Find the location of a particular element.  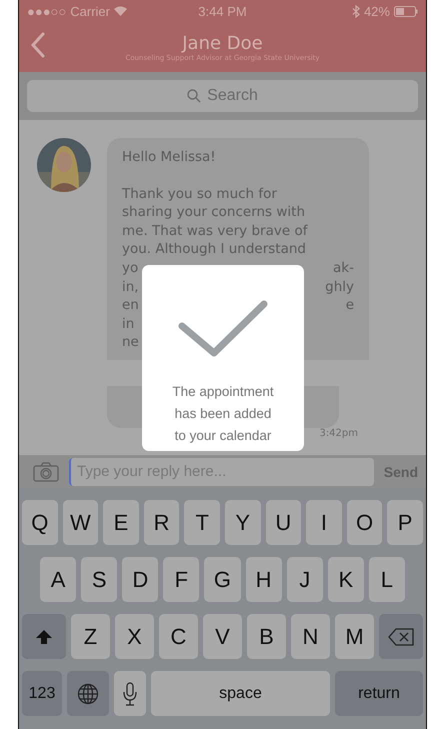

clock-time: 3:44 PM is located at coordinates (222, 11).